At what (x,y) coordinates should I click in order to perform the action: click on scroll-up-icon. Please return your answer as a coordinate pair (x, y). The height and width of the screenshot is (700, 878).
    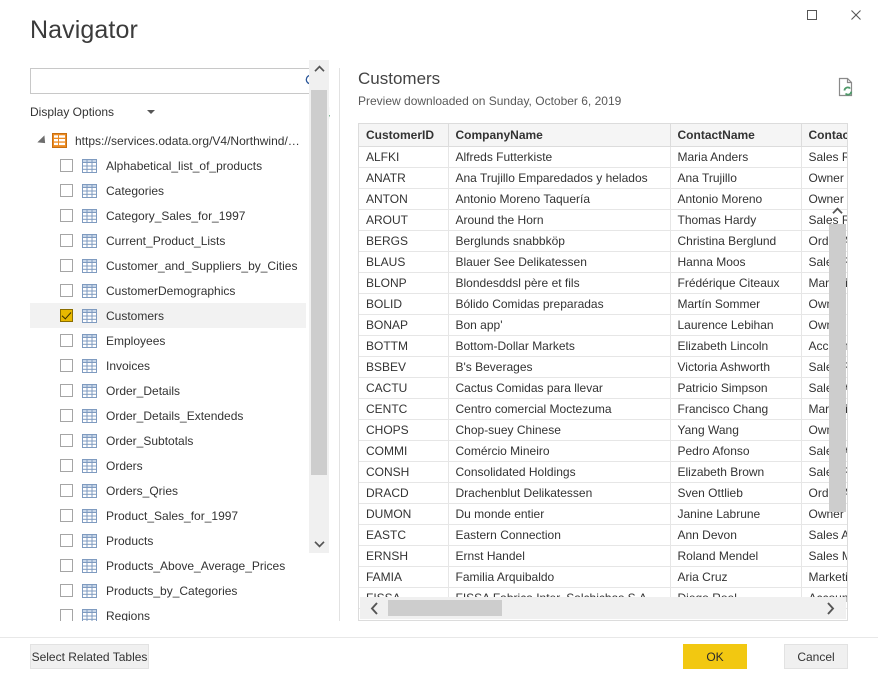
    Looking at the image, I should click on (319, 69).